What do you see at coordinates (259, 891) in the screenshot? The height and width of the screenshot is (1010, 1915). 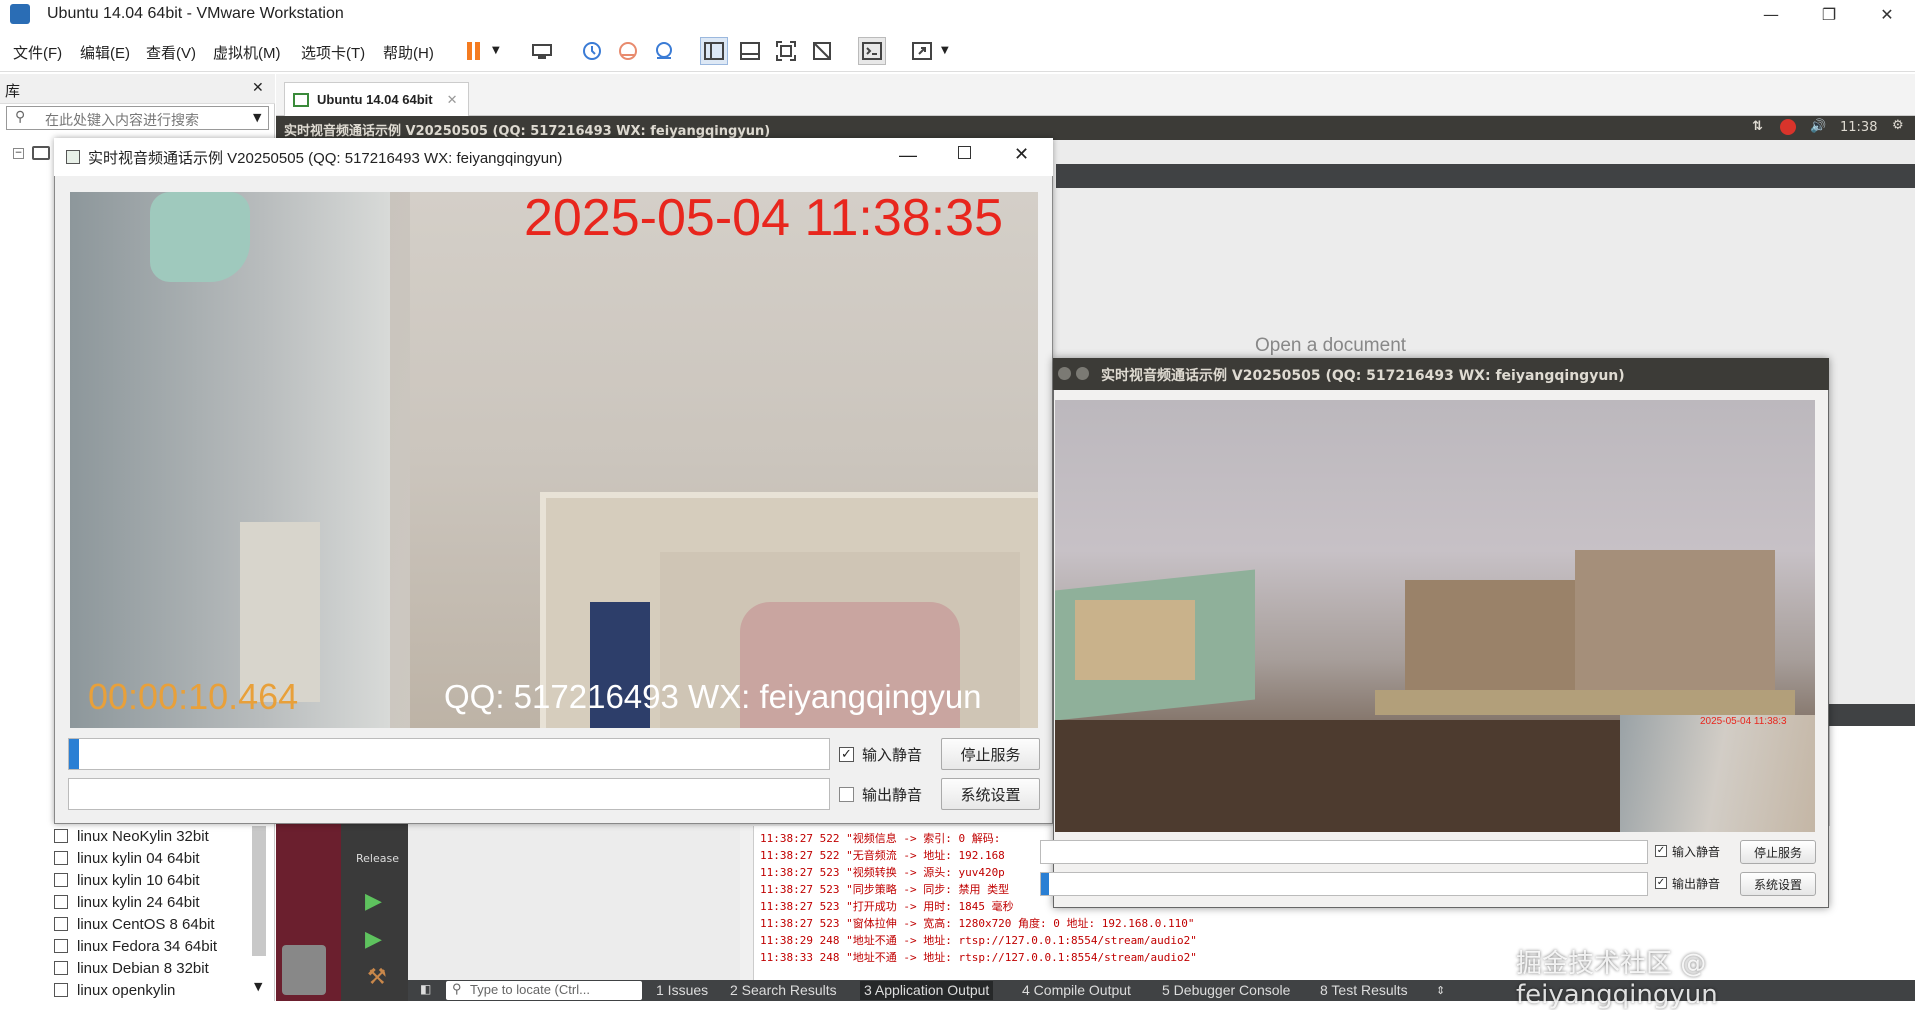 I see `library-scrollbar` at bounding box center [259, 891].